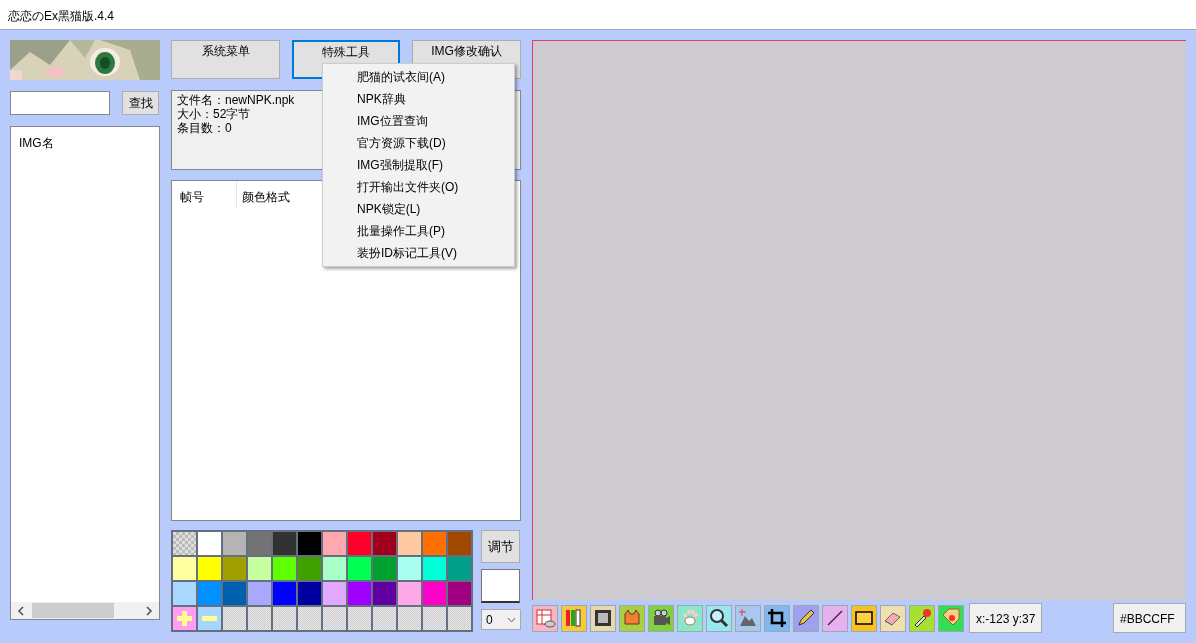  I want to click on menu-item: 装扮ID标记工具(V), so click(418, 253).